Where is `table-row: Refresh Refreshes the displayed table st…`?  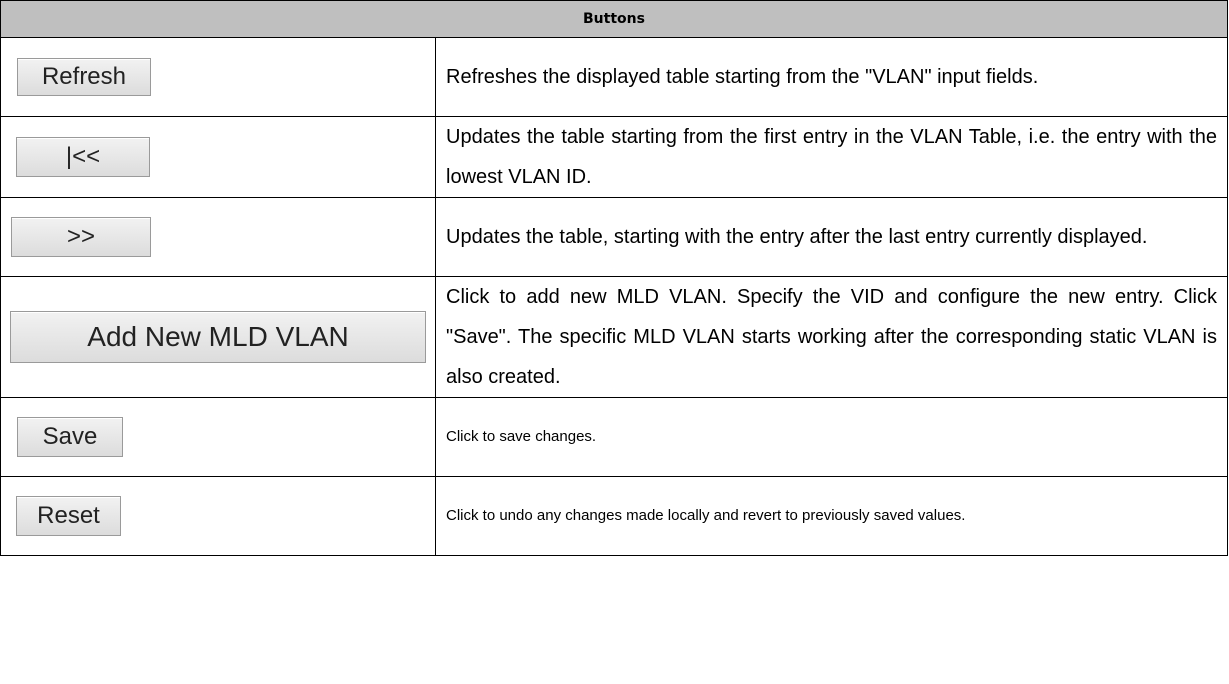
table-row: Refresh Refreshes the displayed table st… is located at coordinates (614, 77).